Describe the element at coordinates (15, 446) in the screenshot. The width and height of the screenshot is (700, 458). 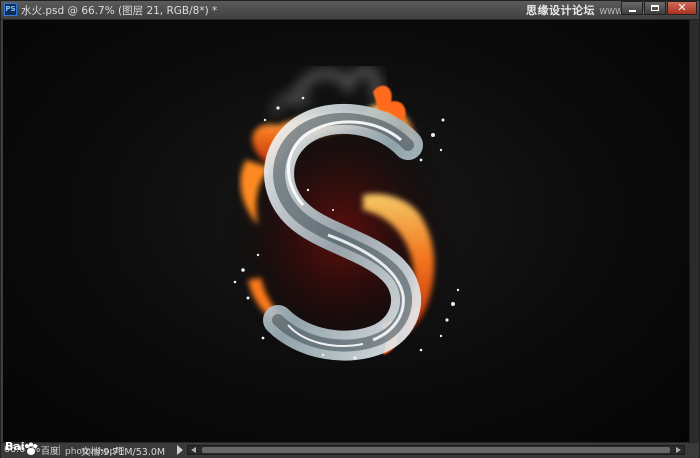
I see `baidu-logo: Bai` at that location.